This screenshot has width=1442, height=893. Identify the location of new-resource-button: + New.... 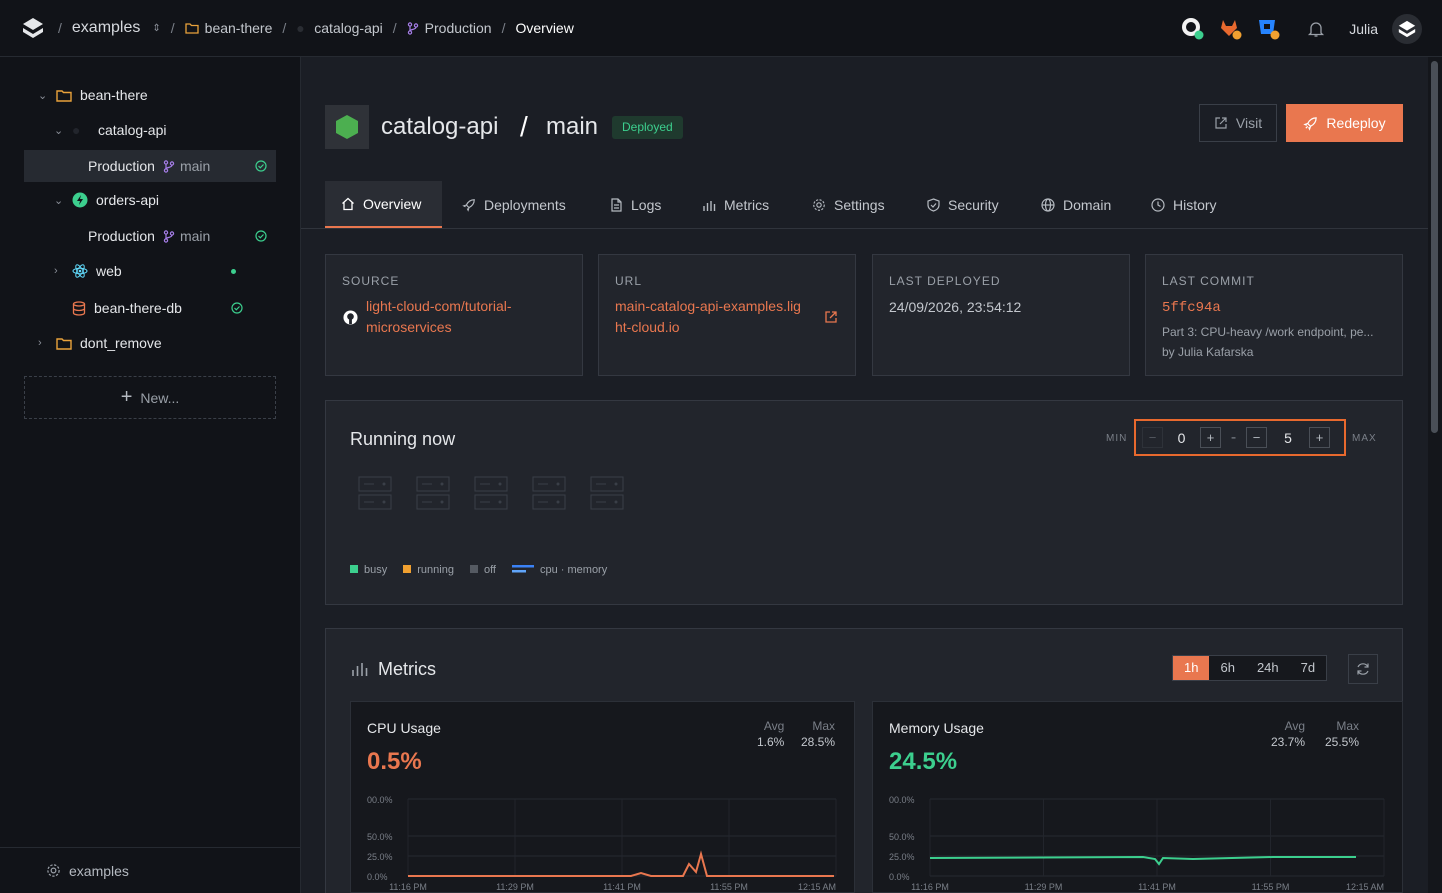
(150, 397).